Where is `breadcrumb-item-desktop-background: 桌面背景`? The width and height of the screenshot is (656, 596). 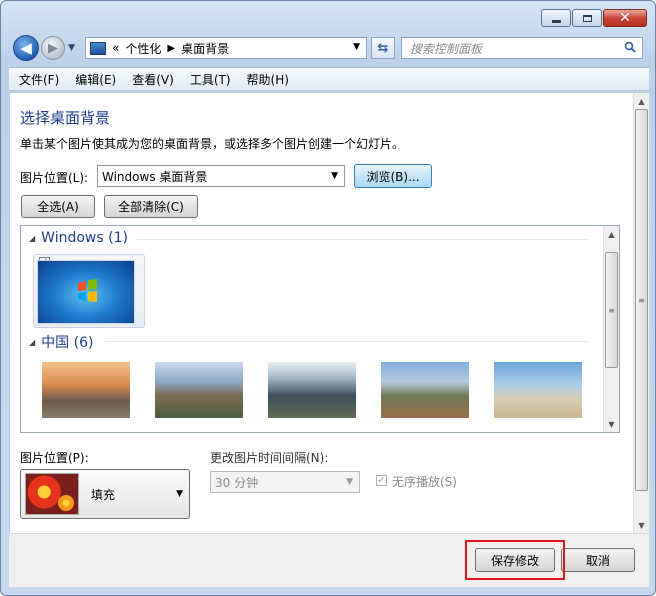 breadcrumb-item-desktop-background: 桌面背景 is located at coordinates (205, 48).